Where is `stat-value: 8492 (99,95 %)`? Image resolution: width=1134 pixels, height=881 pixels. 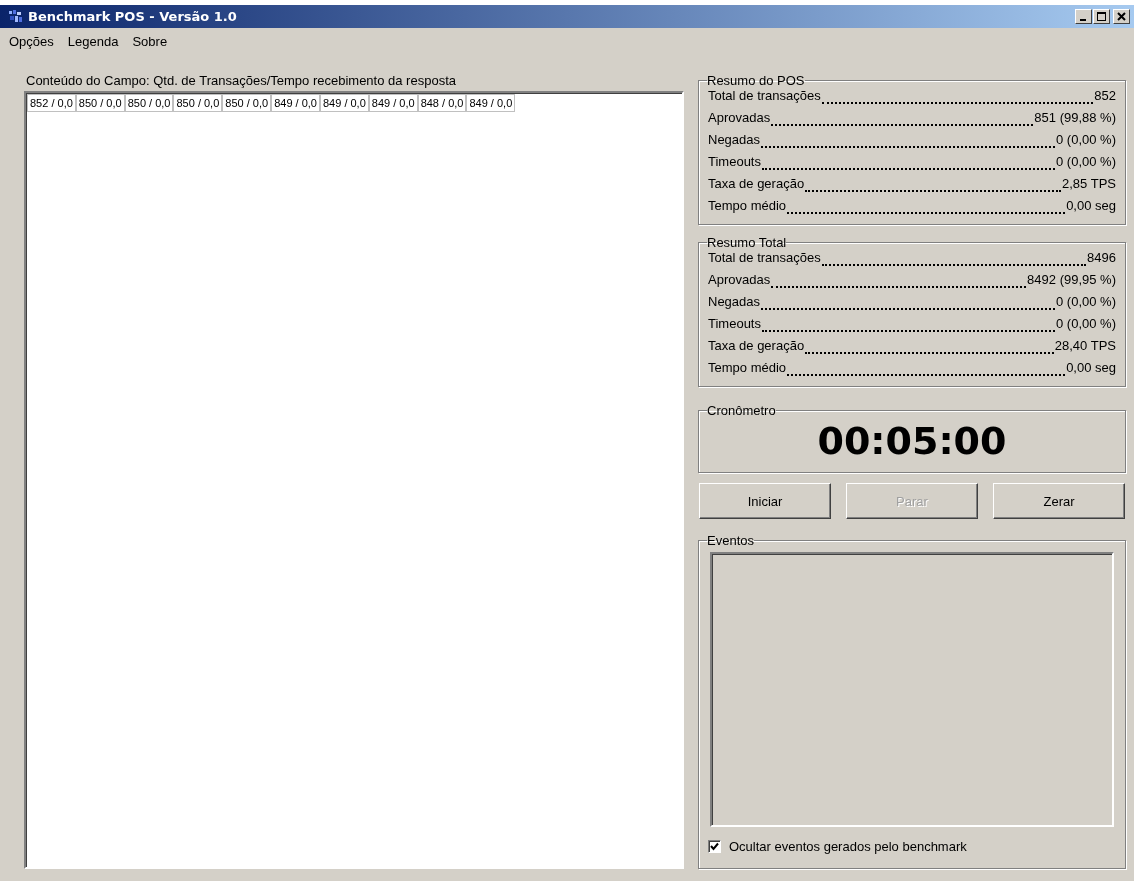
stat-value: 8492 (99,95 %) is located at coordinates (1071, 279).